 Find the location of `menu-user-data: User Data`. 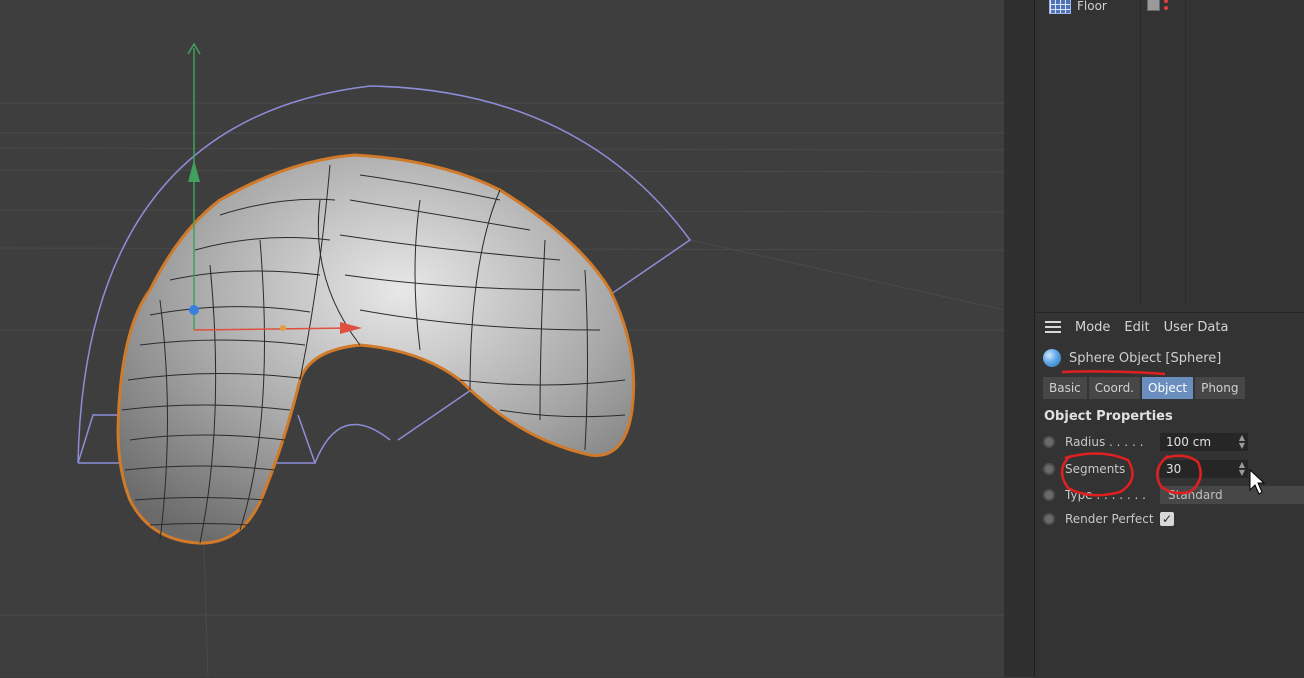

menu-user-data: User Data is located at coordinates (1196, 327).